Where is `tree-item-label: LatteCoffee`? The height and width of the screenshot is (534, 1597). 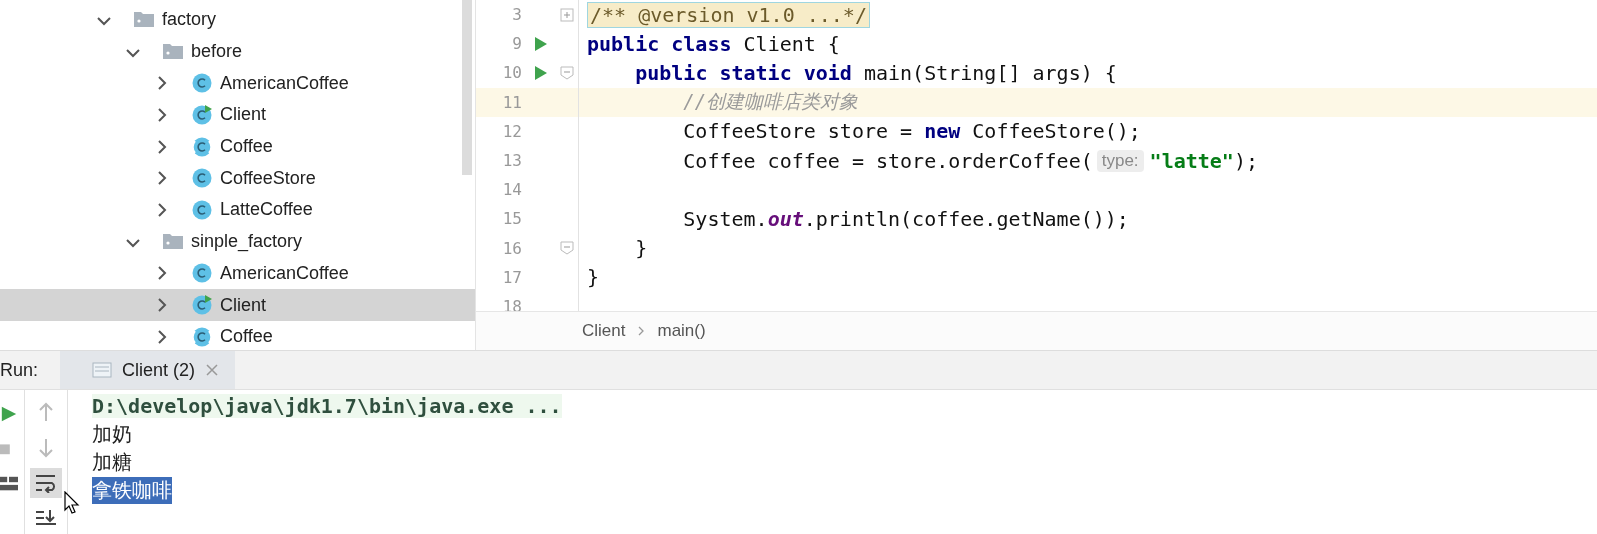
tree-item-label: LatteCoffee is located at coordinates (266, 210).